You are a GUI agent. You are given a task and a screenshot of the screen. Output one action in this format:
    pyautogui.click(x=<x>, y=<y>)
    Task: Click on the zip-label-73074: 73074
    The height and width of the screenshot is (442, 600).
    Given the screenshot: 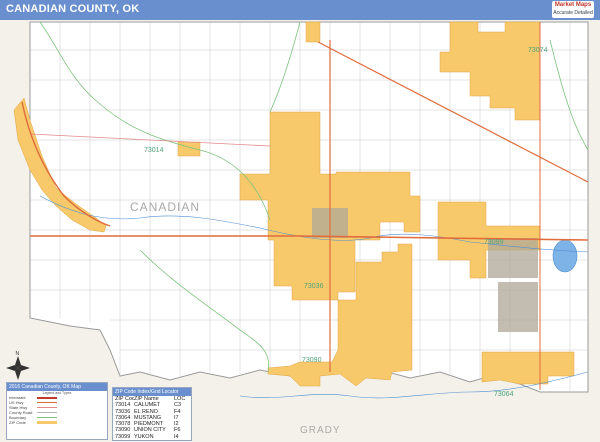 What is the action you would take?
    pyautogui.click(x=538, y=50)
    